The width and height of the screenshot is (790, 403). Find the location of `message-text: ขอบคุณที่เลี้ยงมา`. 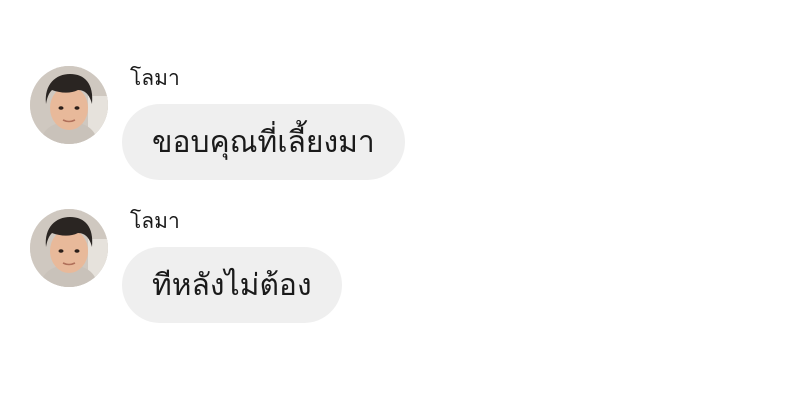

message-text: ขอบคุณที่เลี้ยงมา is located at coordinates (263, 142).